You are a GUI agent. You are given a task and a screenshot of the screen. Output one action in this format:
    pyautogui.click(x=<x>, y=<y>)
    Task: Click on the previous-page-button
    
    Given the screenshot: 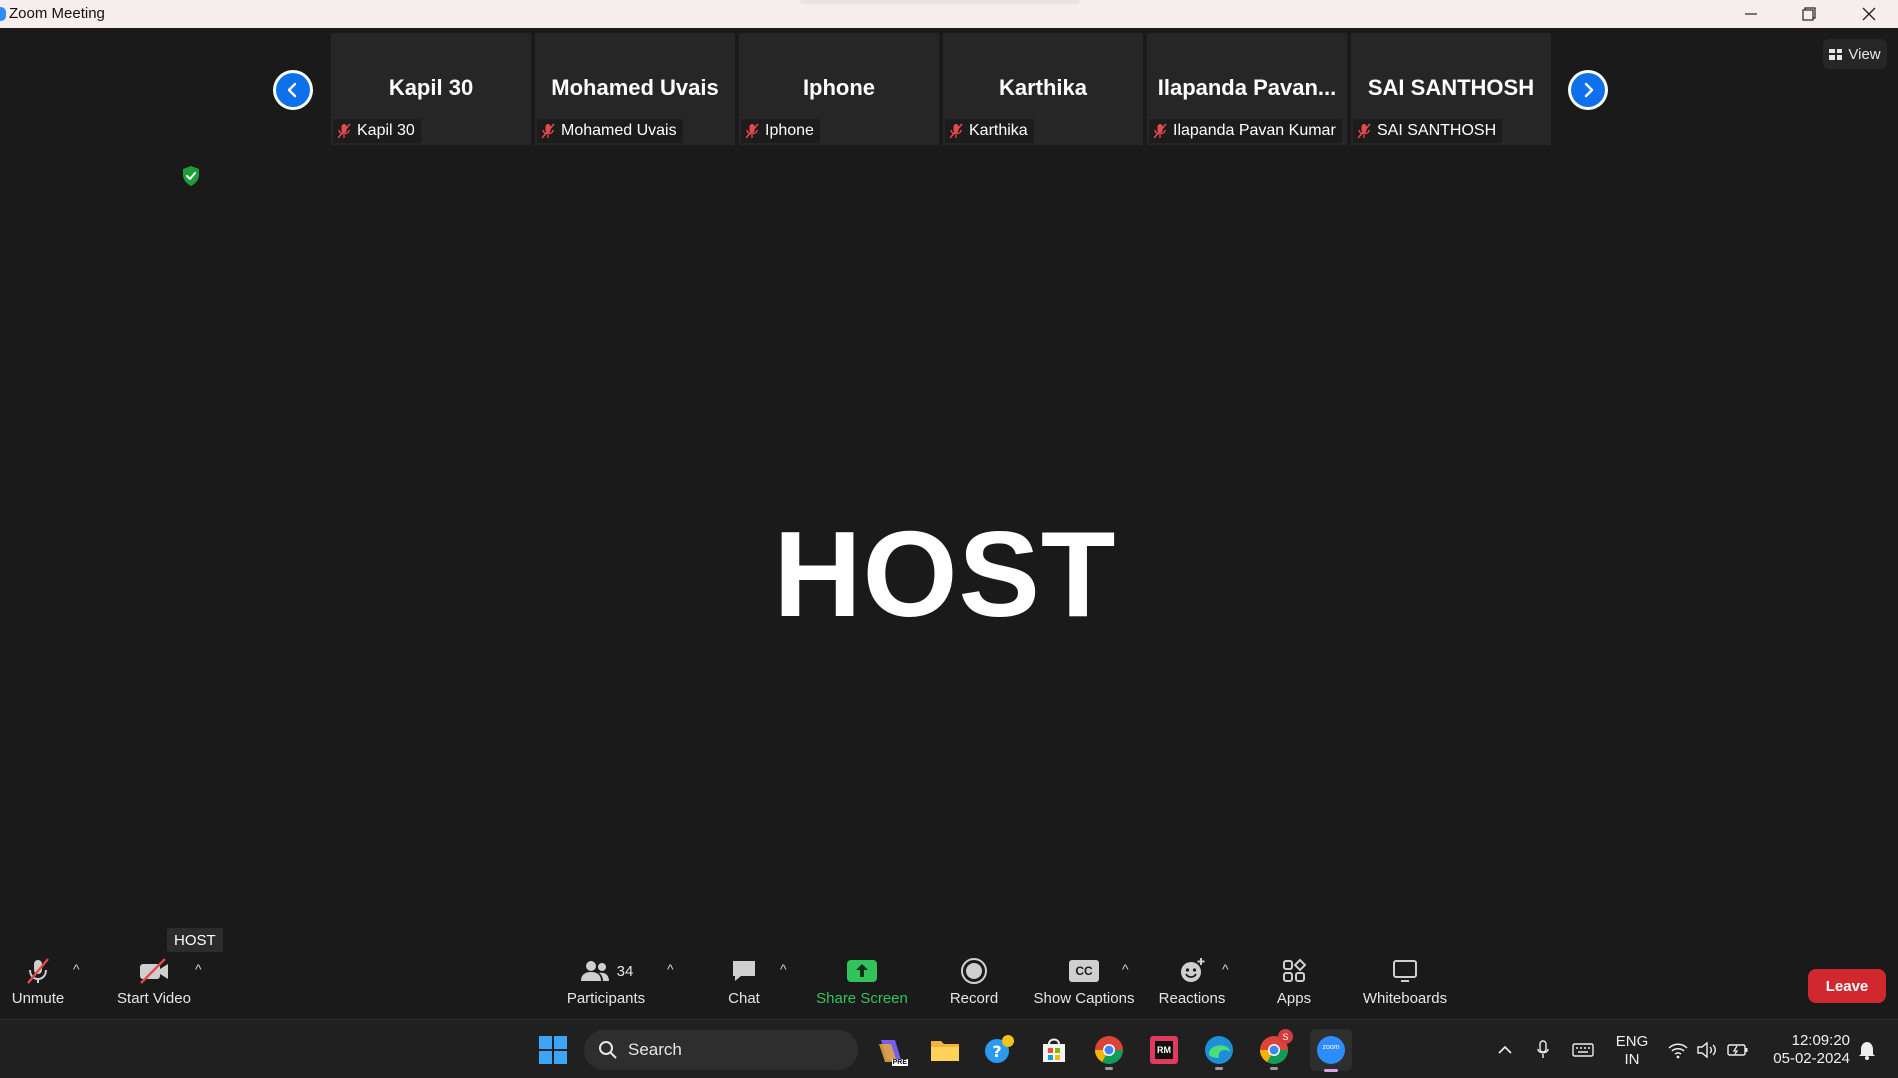 What is the action you would take?
    pyautogui.click(x=293, y=90)
    